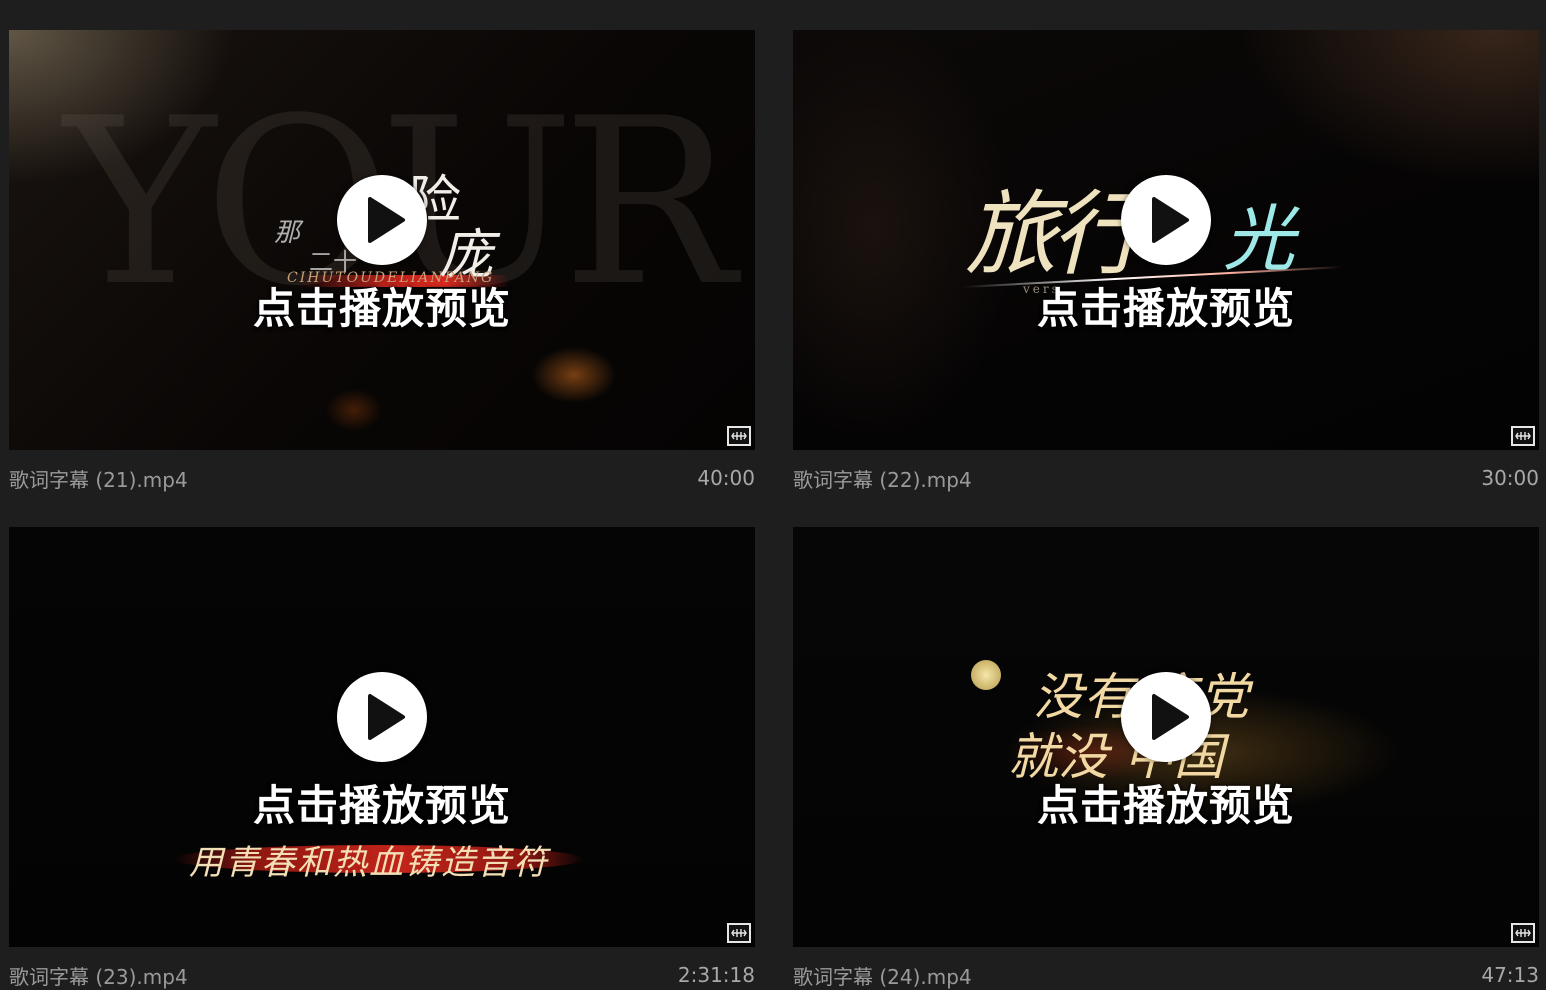  What do you see at coordinates (369, 863) in the screenshot?
I see `thumbnail-lyric-text: 用青春和热血铸造音符` at bounding box center [369, 863].